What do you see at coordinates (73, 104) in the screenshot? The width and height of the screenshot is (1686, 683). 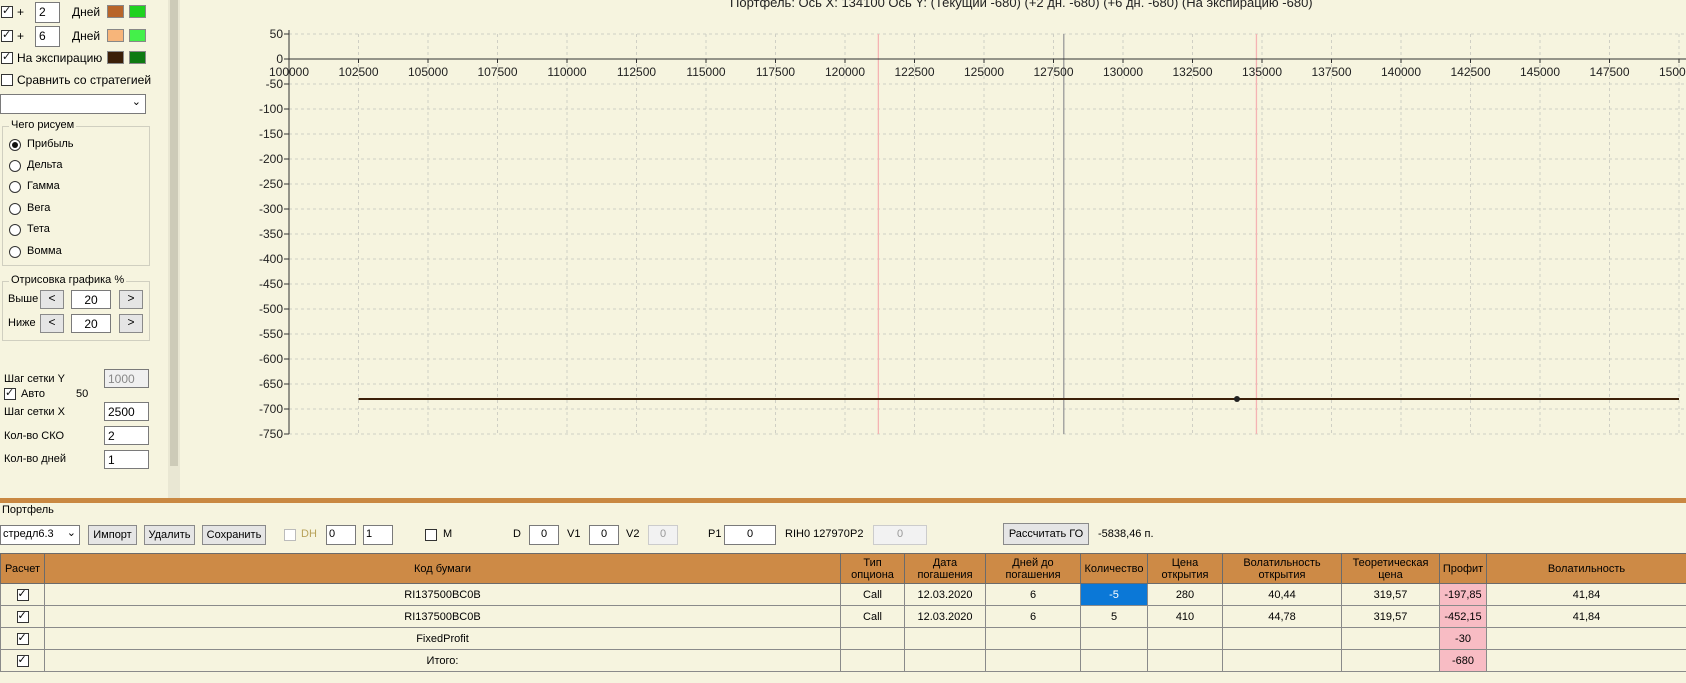 I see `compare-strategy-select: ⌄` at bounding box center [73, 104].